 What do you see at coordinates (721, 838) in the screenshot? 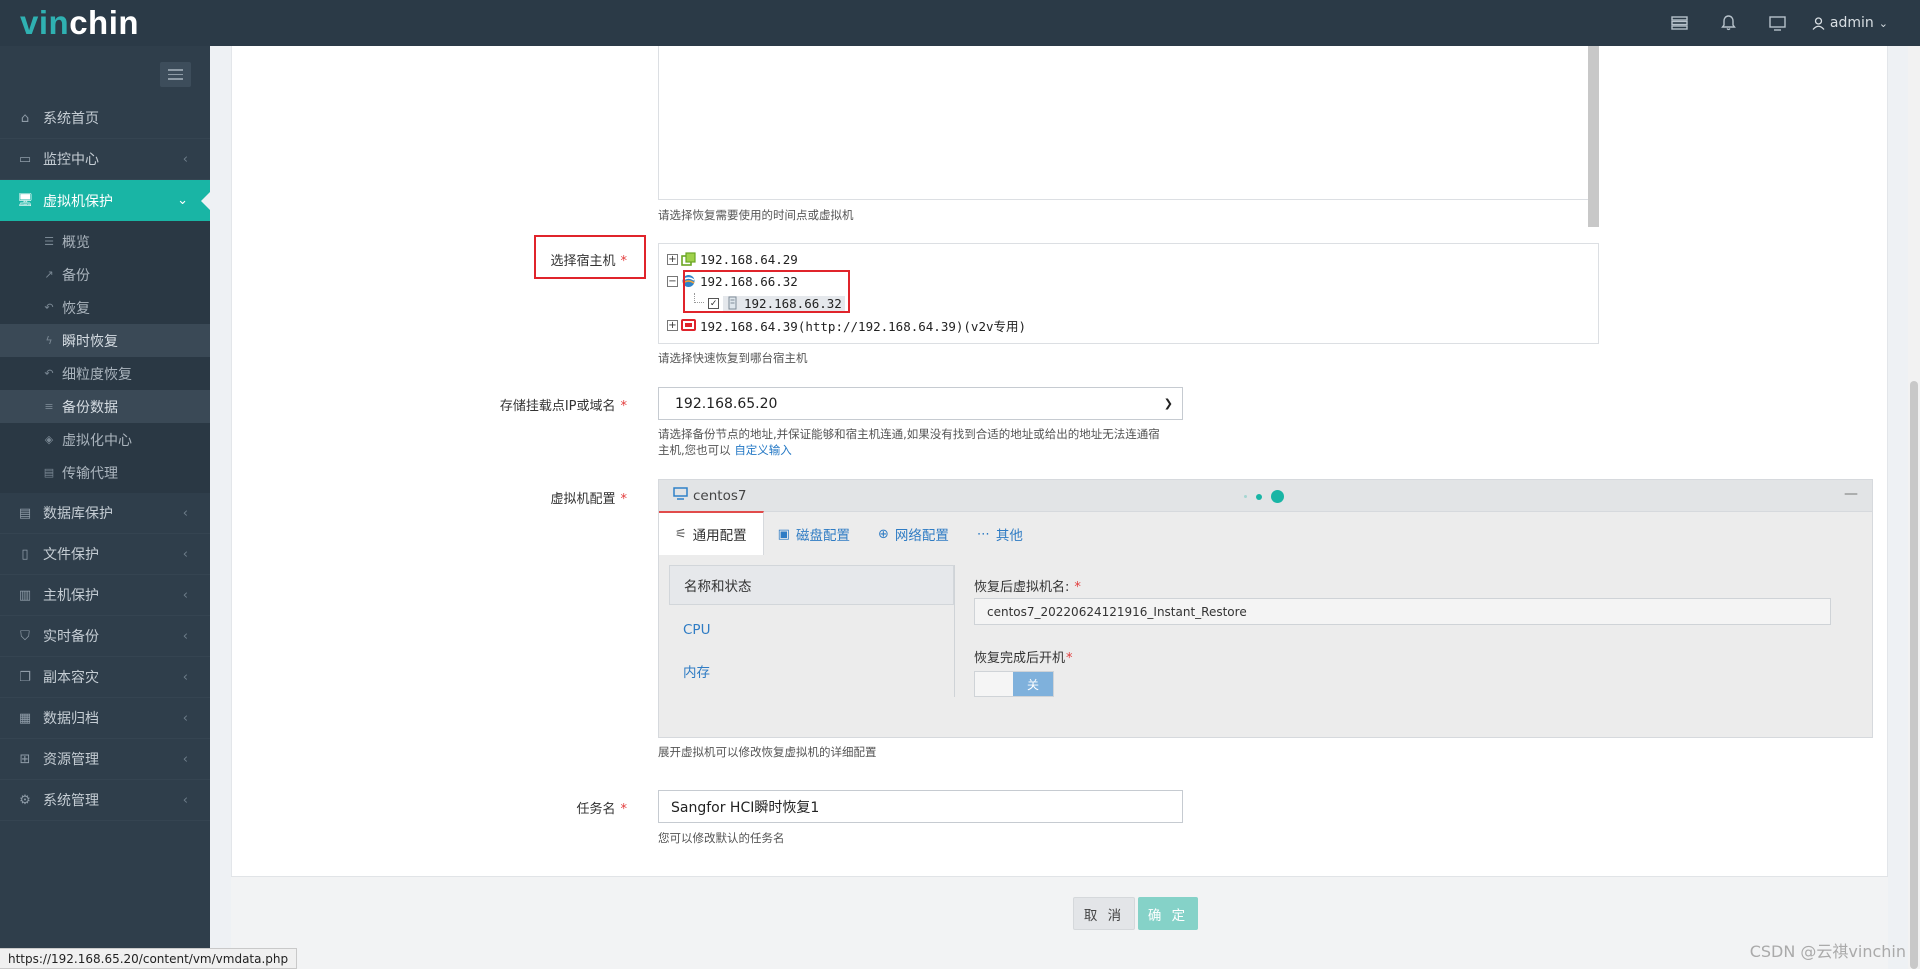
I see `task-help: 您可以修改默认的任务名` at bounding box center [721, 838].